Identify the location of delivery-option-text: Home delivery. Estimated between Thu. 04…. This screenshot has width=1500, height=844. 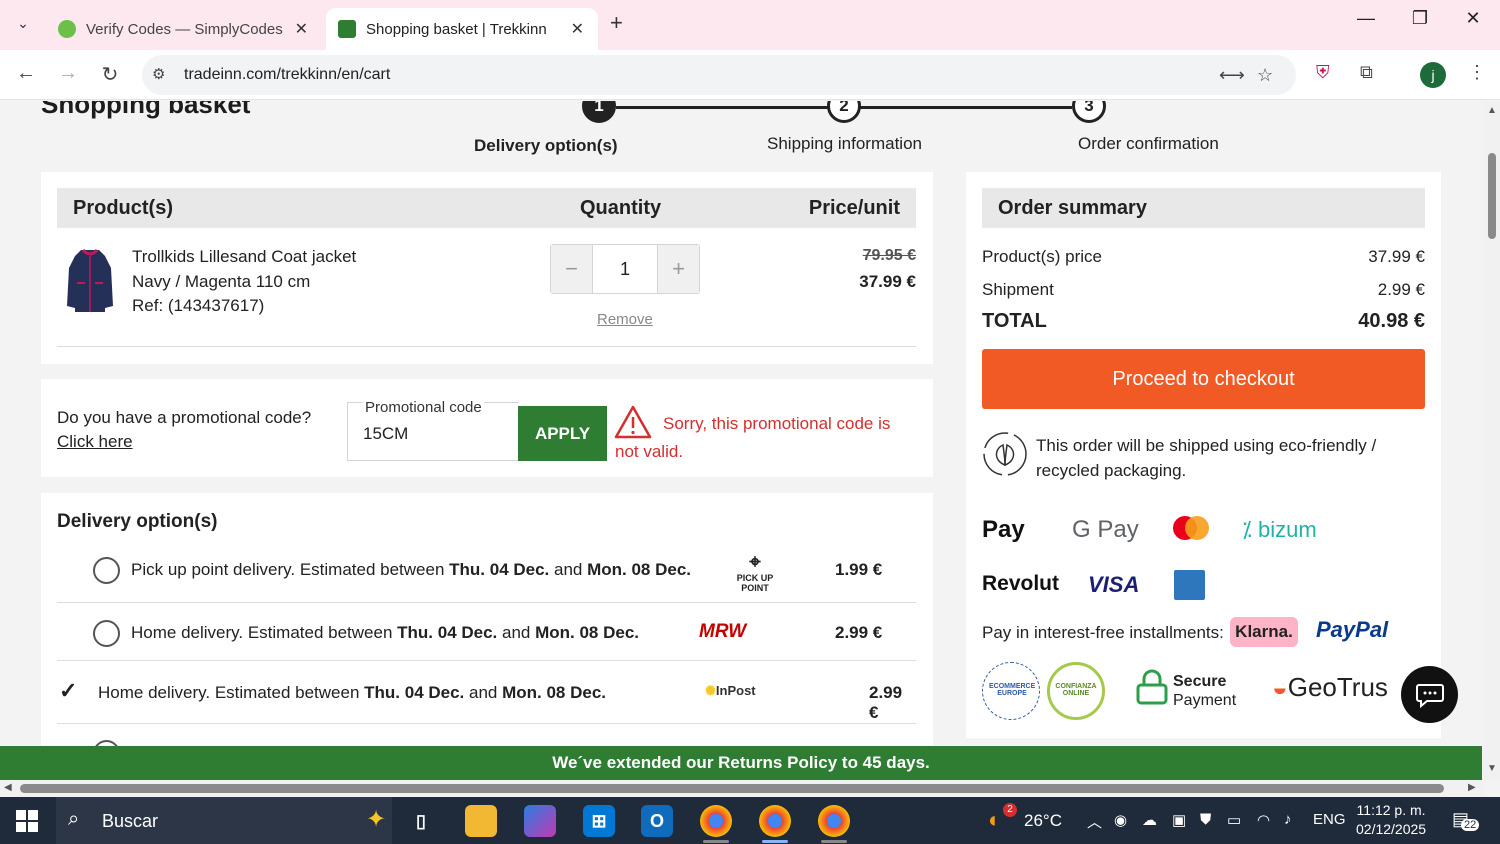
(352, 692).